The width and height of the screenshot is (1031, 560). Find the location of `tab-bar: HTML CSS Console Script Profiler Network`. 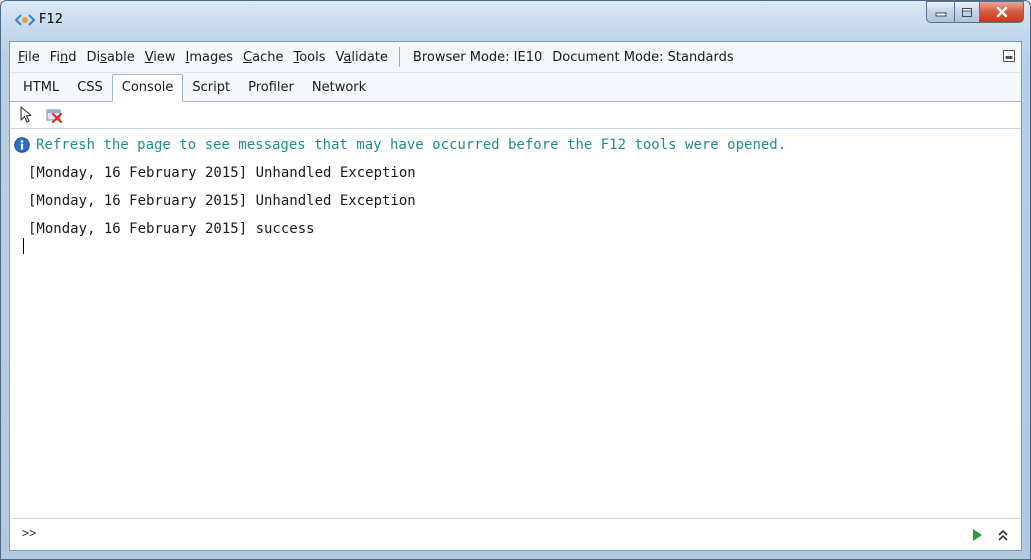

tab-bar: HTML CSS Console Script Profiler Network is located at coordinates (515, 87).